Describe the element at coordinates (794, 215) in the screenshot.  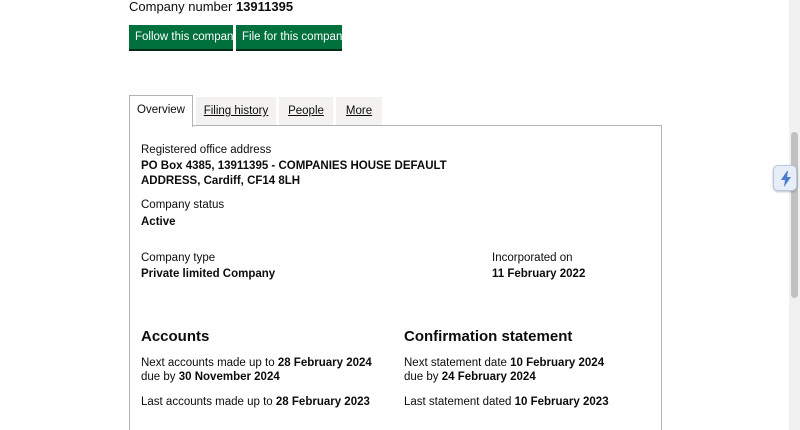
I see `scrollbar-thumb` at that location.